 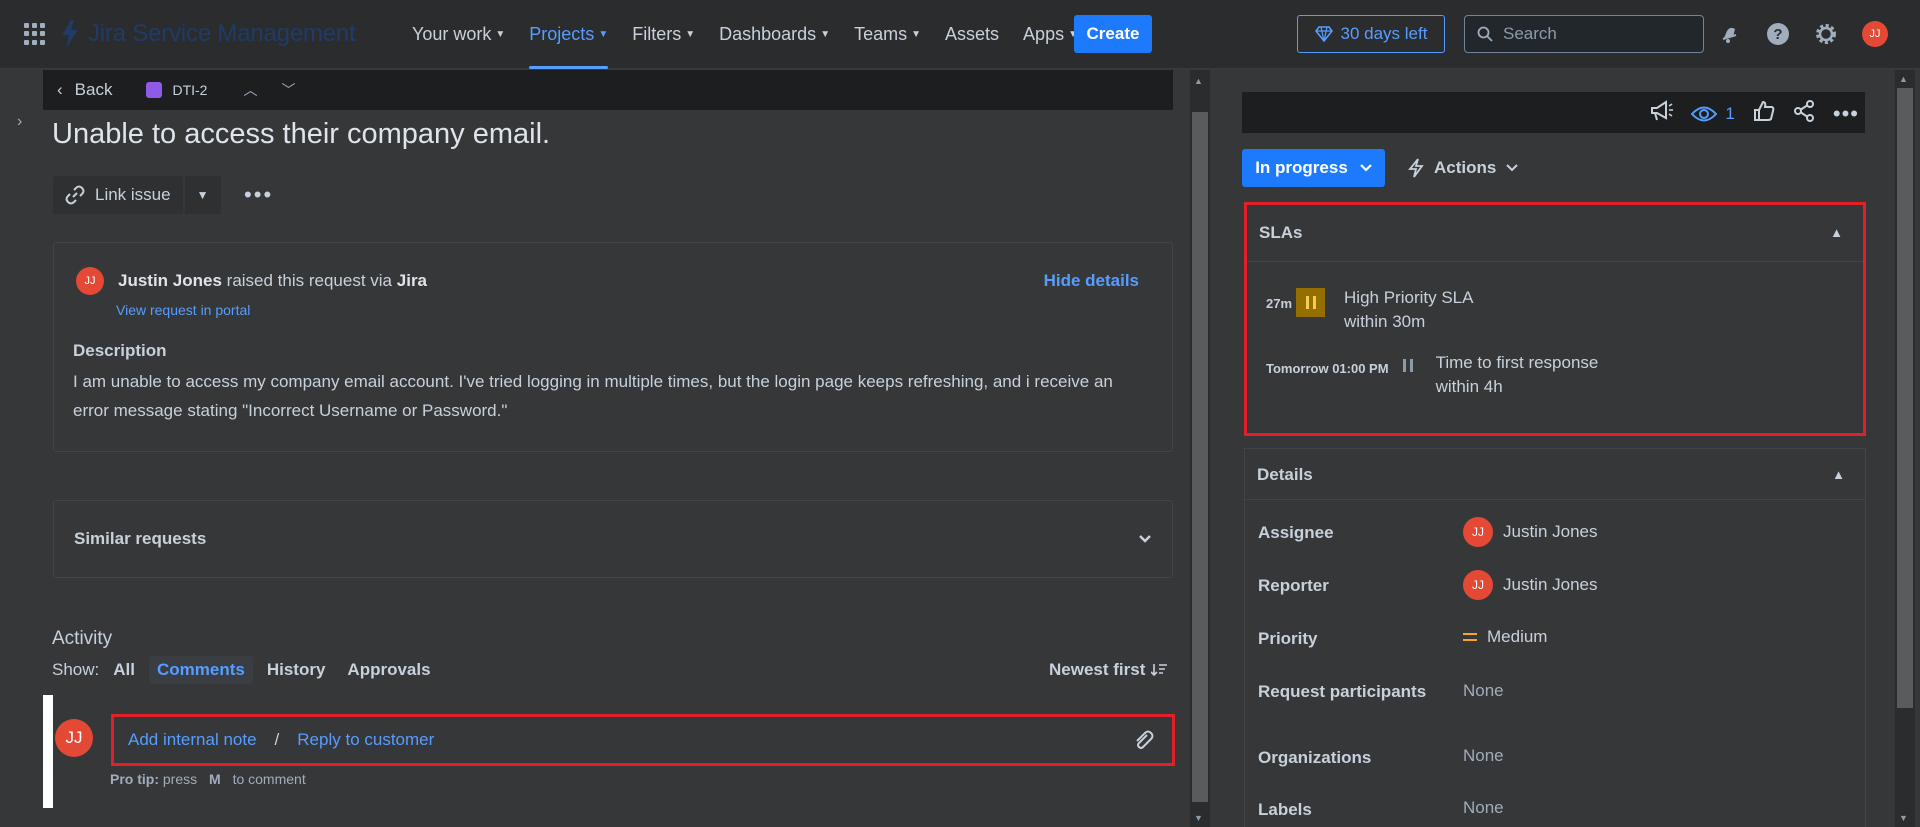 What do you see at coordinates (1555, 499) in the screenshot?
I see `divider` at bounding box center [1555, 499].